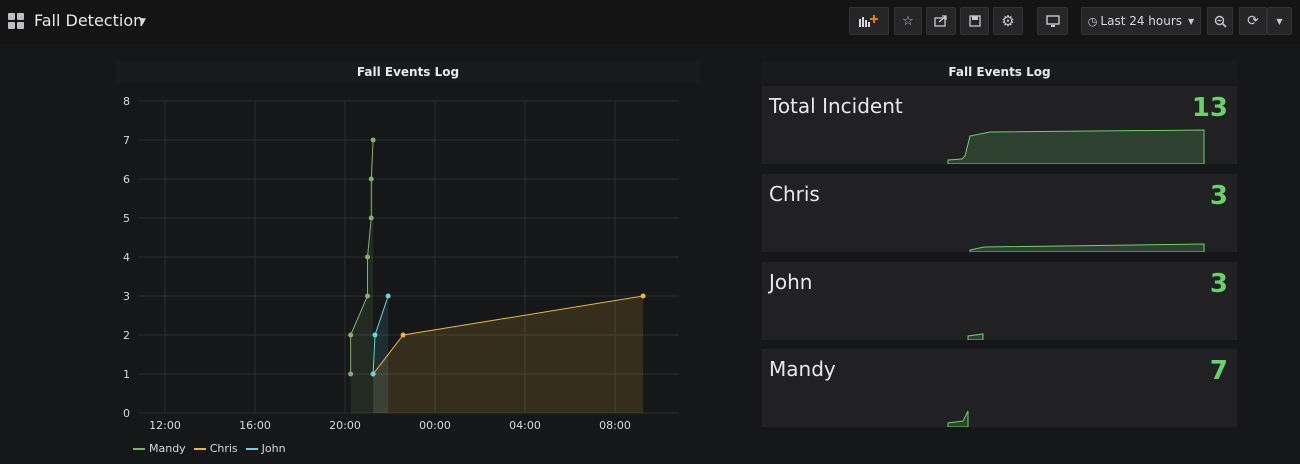  Describe the element at coordinates (126, 257) in the screenshot. I see `y-tick-label: 4` at that location.